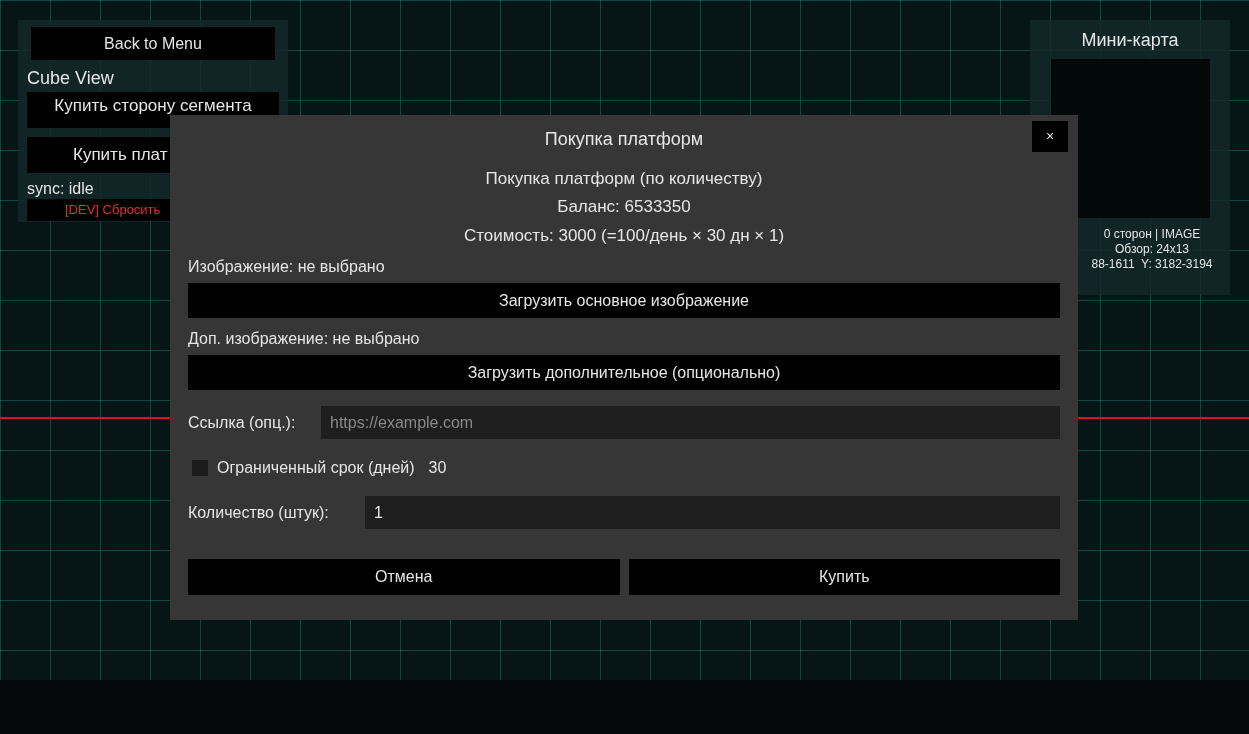 The height and width of the screenshot is (734, 1249). What do you see at coordinates (287, 267) in the screenshot?
I see `image-status: Изображение: не выбрано` at bounding box center [287, 267].